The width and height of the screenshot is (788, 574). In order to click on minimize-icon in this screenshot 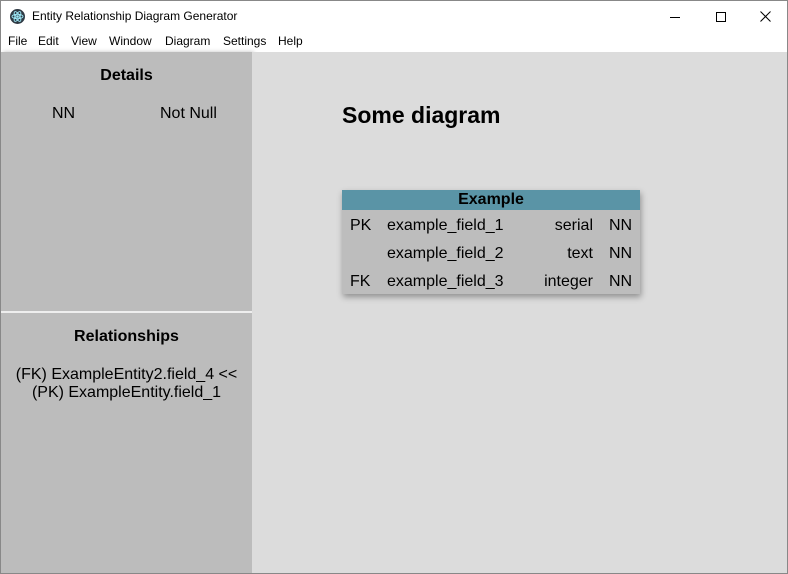, I will do `click(675, 17)`.